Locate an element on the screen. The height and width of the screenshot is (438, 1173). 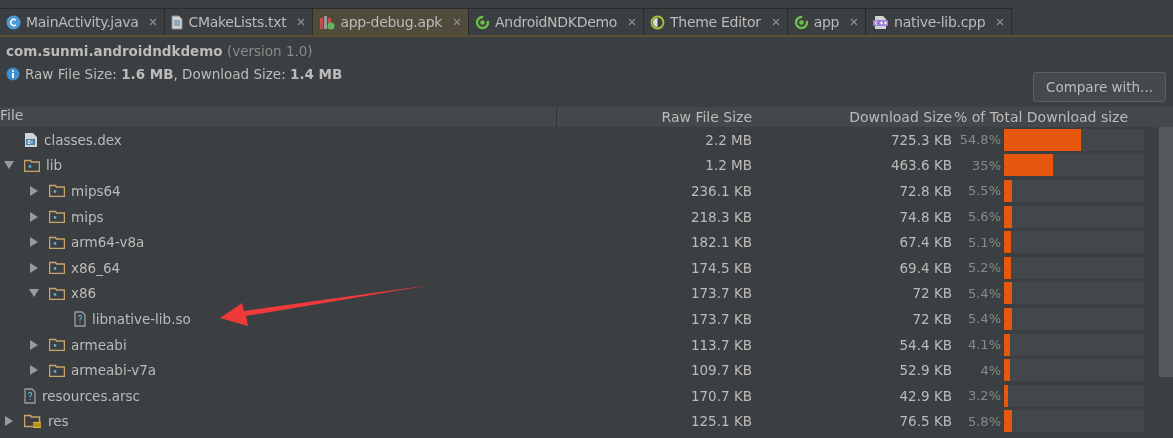
package-name: com.sunmi.androidndkdemo is located at coordinates (114, 51).